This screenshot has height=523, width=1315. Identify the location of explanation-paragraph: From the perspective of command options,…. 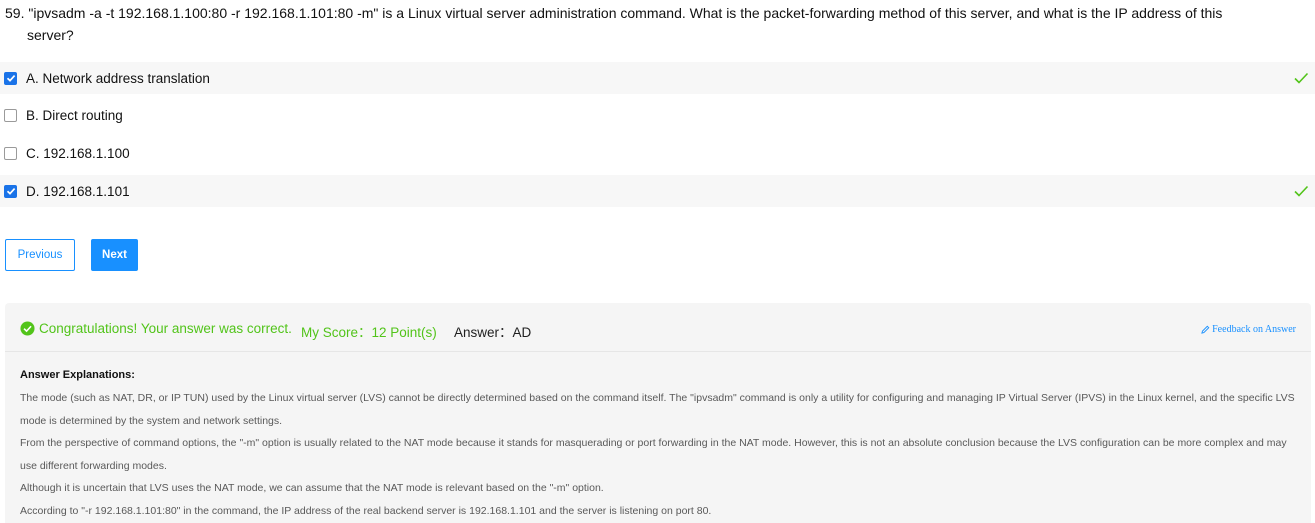
(653, 454).